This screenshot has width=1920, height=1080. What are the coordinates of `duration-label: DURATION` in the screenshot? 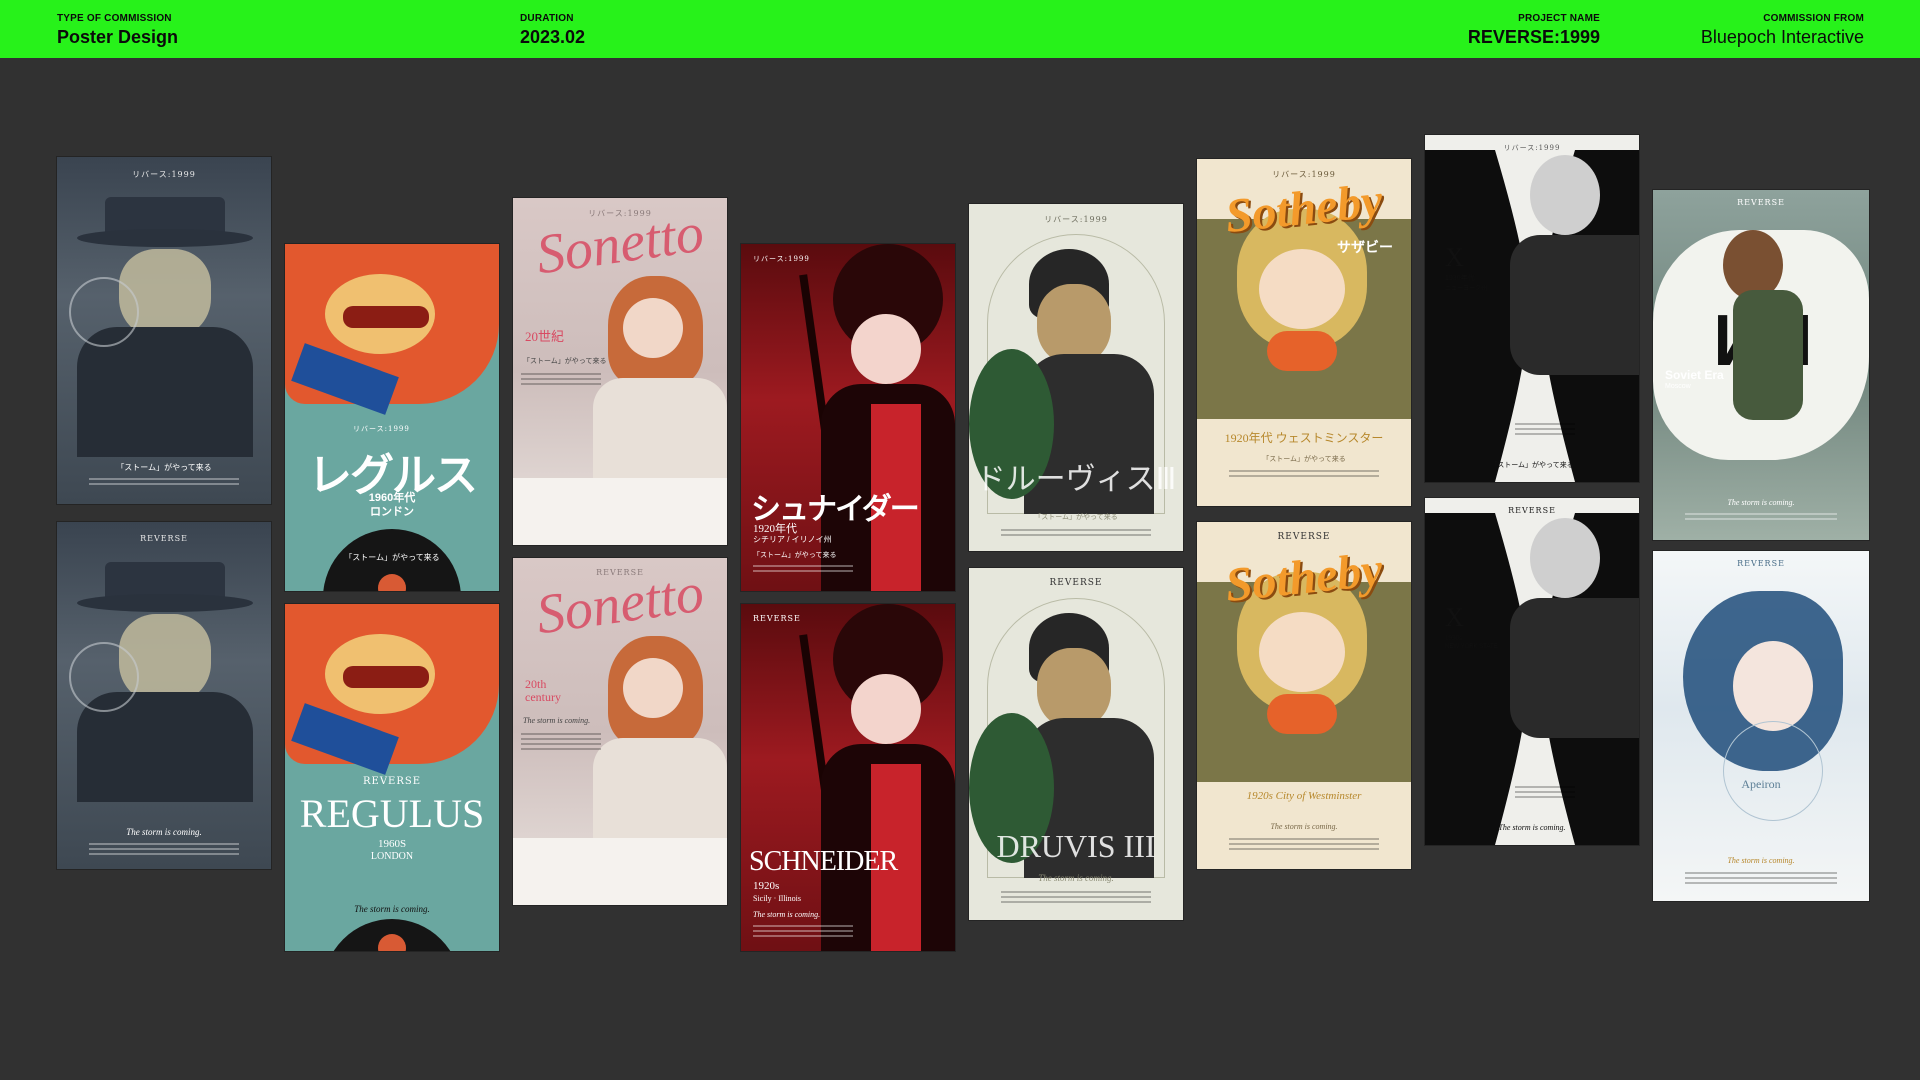 It's located at (547, 18).